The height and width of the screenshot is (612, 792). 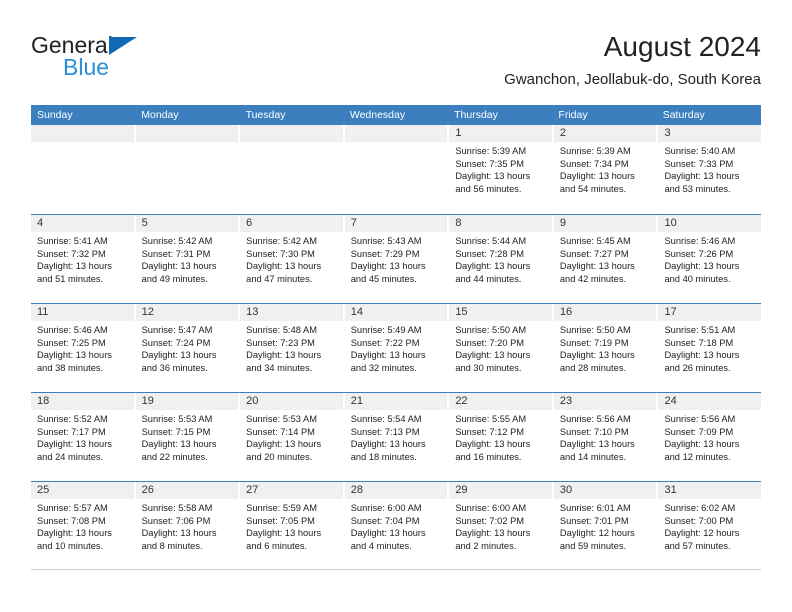 What do you see at coordinates (700, 241) in the screenshot?
I see `sunrise-time: Sunrise: 5:46 AM` at bounding box center [700, 241].